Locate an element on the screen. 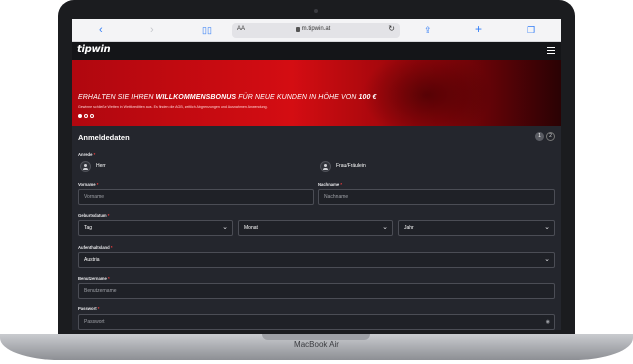 The height and width of the screenshot is (364, 633). url-text: m.tipwin.at is located at coordinates (316, 29).